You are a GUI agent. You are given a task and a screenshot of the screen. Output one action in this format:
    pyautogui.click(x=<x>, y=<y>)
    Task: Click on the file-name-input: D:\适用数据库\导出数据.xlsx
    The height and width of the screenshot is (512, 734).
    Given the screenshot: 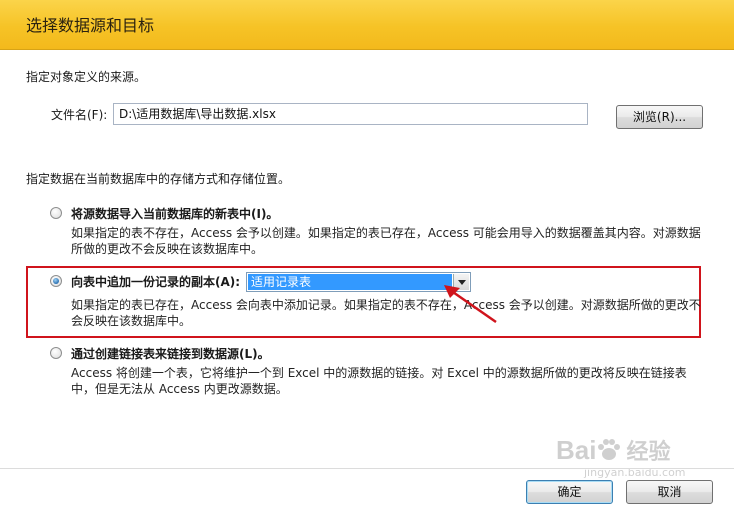 What is the action you would take?
    pyautogui.click(x=350, y=114)
    